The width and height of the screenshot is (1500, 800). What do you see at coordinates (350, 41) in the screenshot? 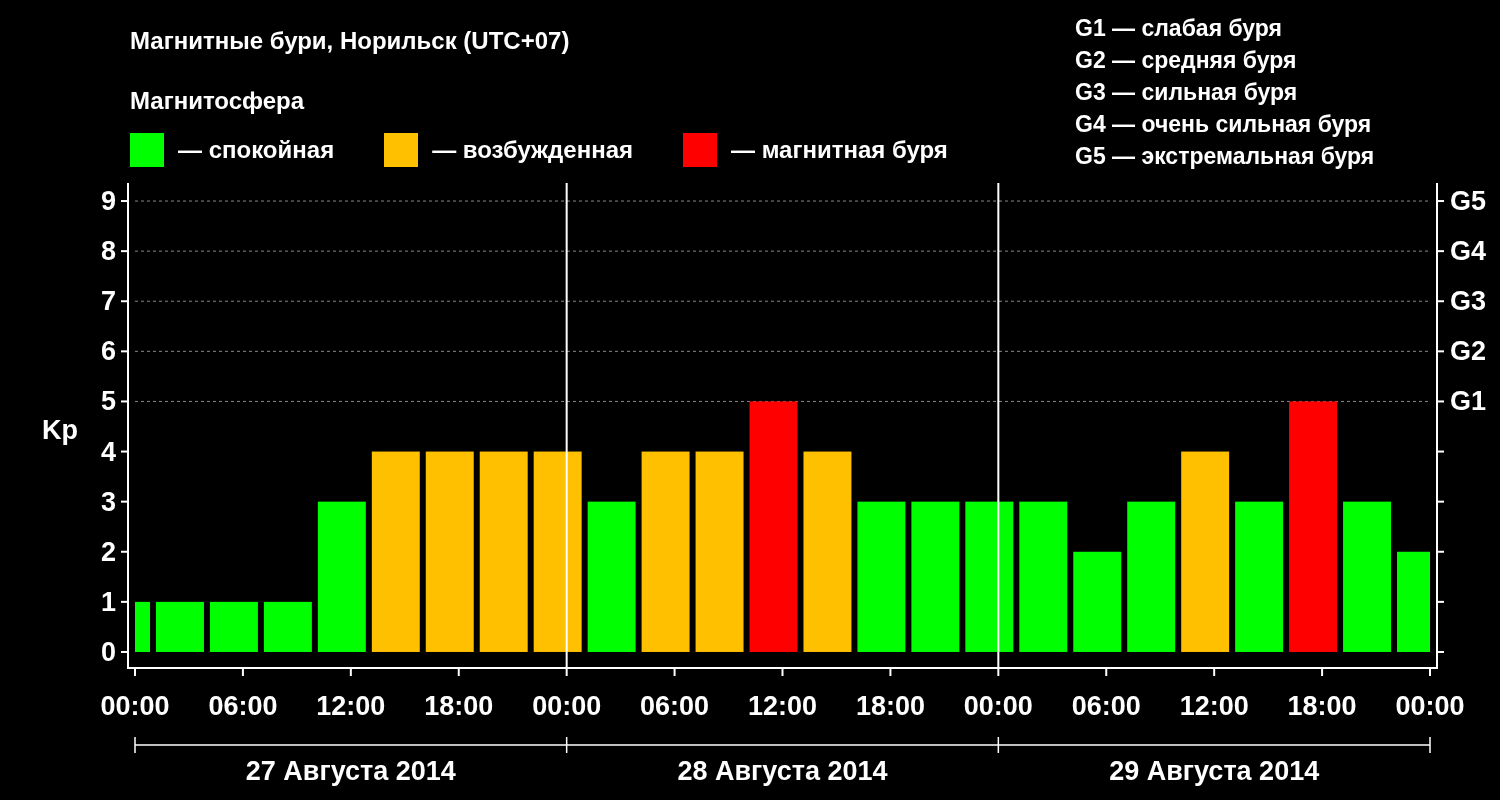
I see `chart-title: Магнитные бури, Норильск (UTC+07)` at bounding box center [350, 41].